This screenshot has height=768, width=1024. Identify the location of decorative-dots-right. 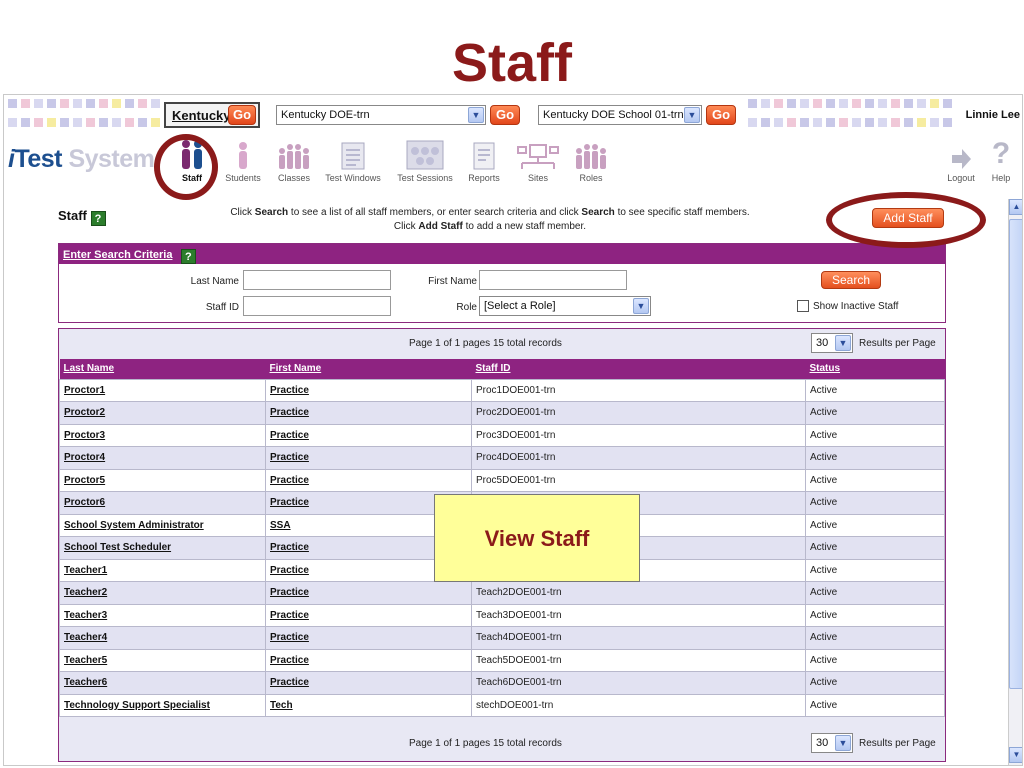
(852, 115).